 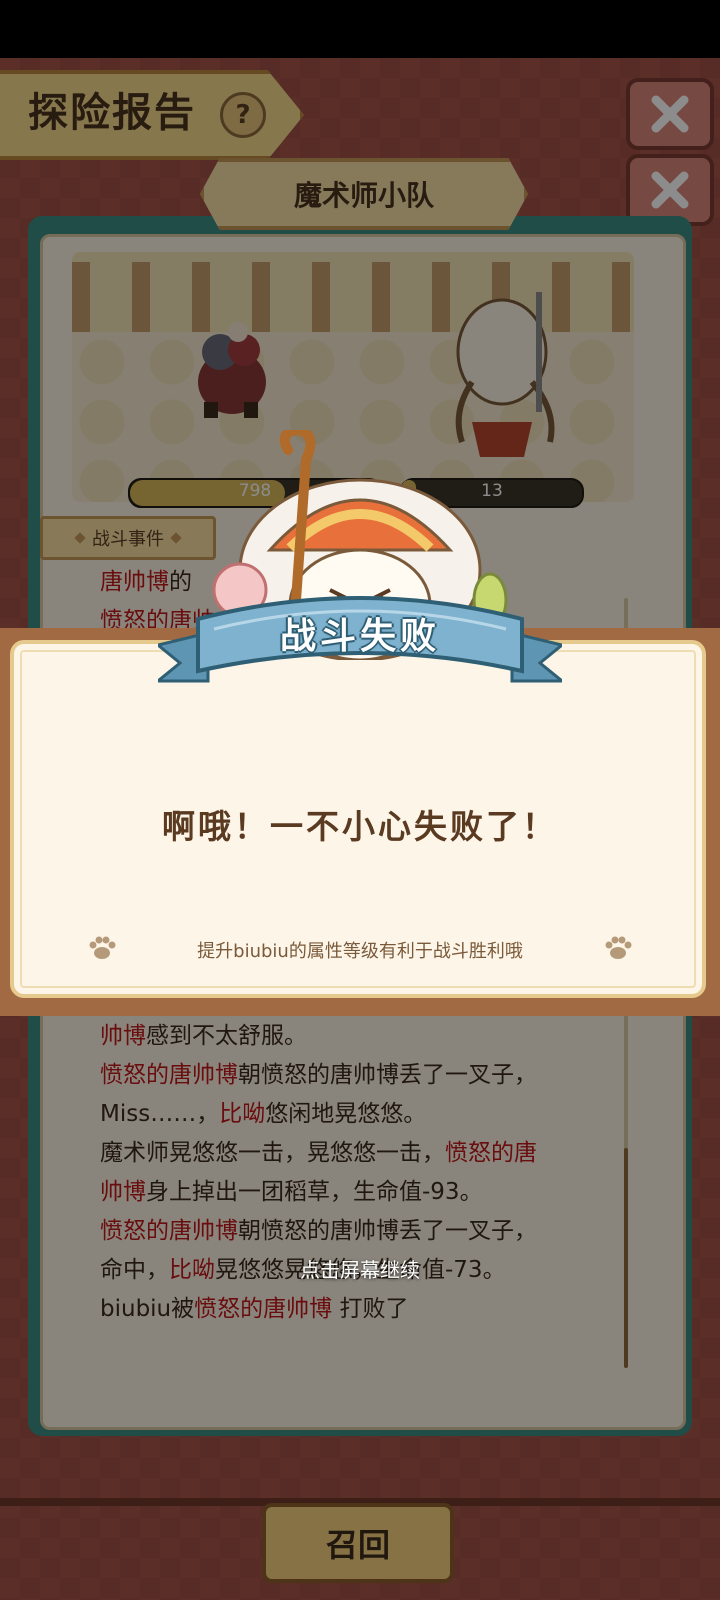 What do you see at coordinates (618, 947) in the screenshot?
I see `paw-icon` at bounding box center [618, 947].